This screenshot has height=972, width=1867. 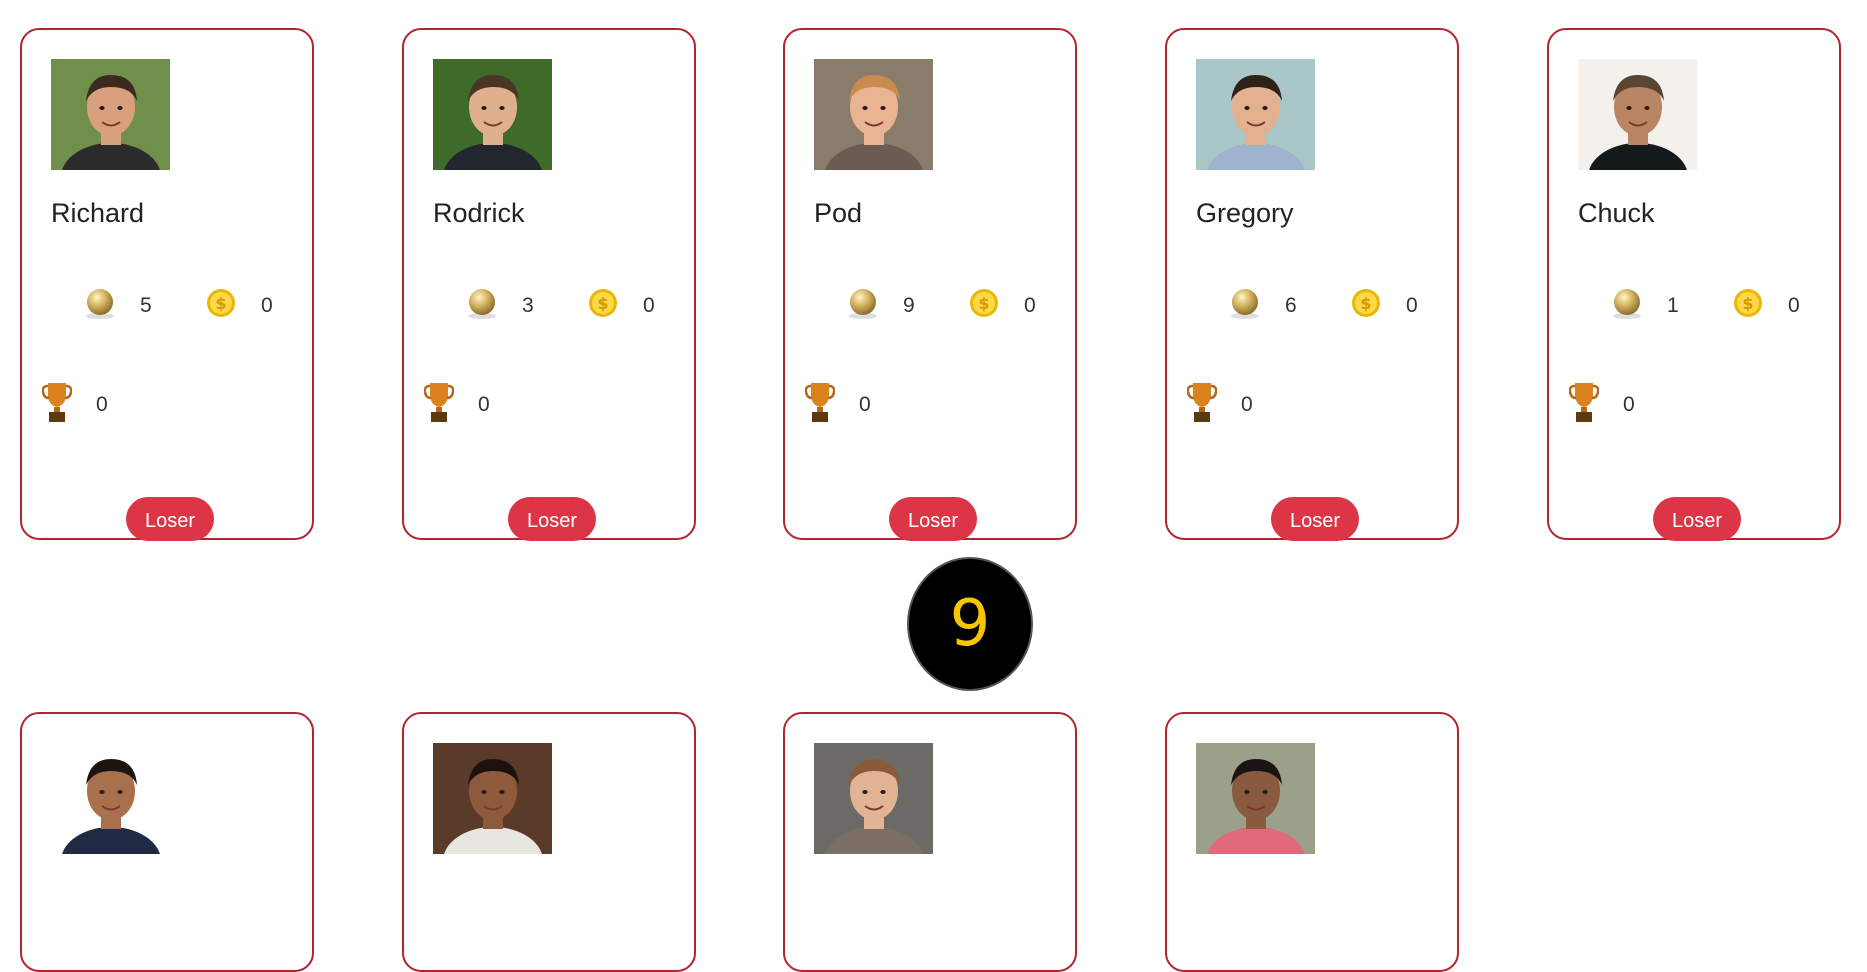 I want to click on player-name: Pod, so click(x=838, y=213).